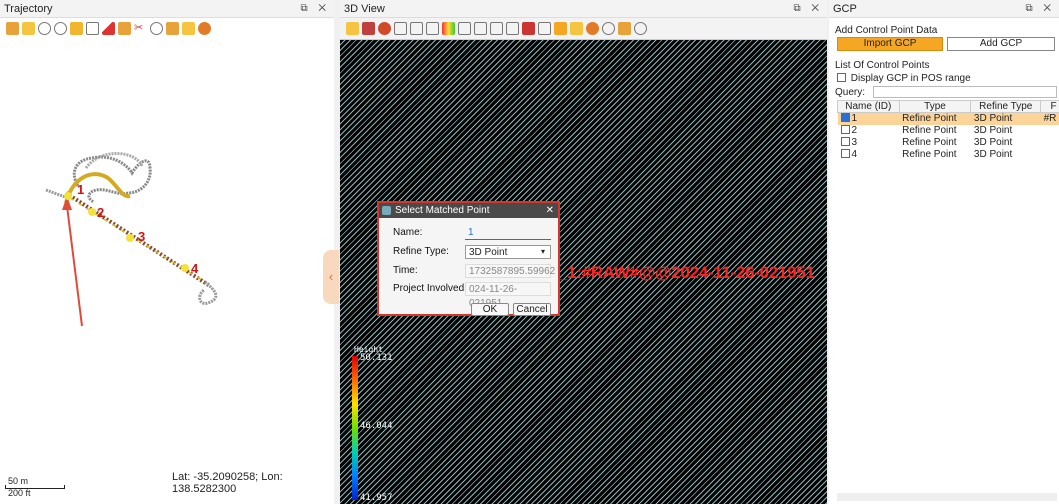  Describe the element at coordinates (430, 288) in the screenshot. I see `project-label: Project Involved:` at that location.